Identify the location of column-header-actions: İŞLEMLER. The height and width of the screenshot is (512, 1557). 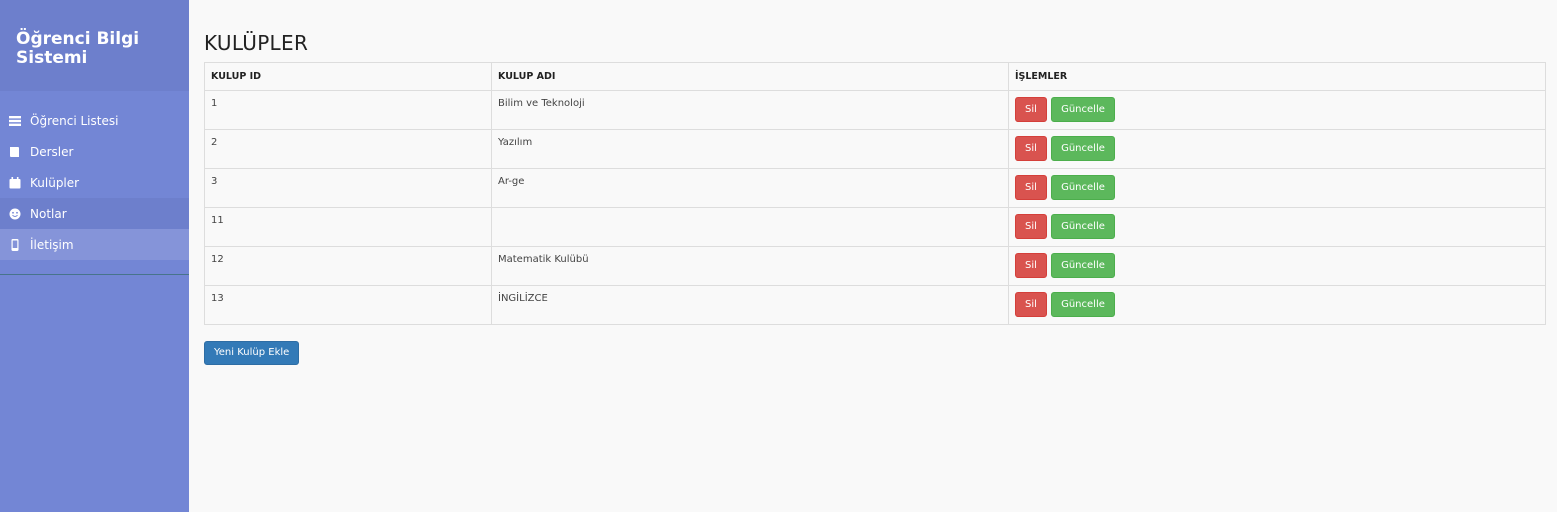
(1277, 76).